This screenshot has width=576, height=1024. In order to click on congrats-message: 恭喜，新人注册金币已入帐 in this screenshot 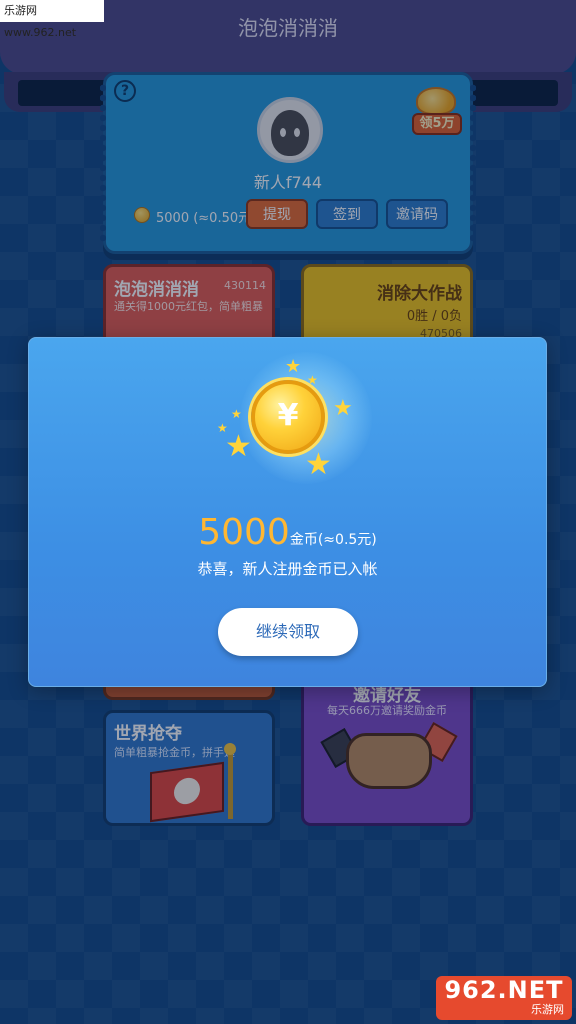, I will do `click(287, 569)`.